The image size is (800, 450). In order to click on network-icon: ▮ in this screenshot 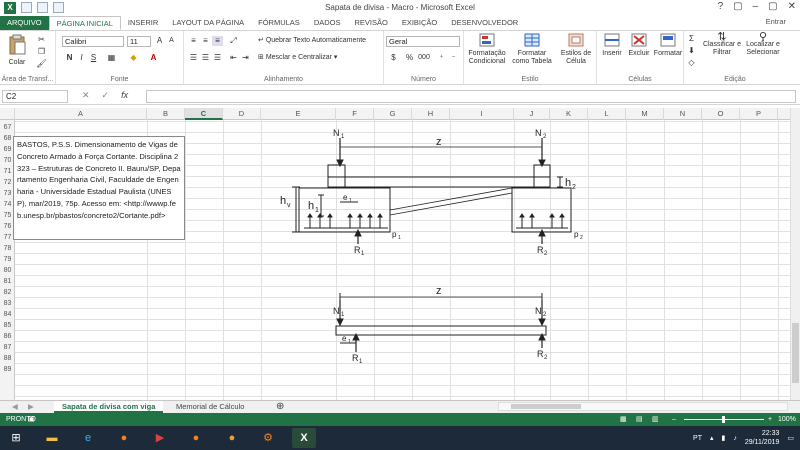, I will do `click(724, 438)`.